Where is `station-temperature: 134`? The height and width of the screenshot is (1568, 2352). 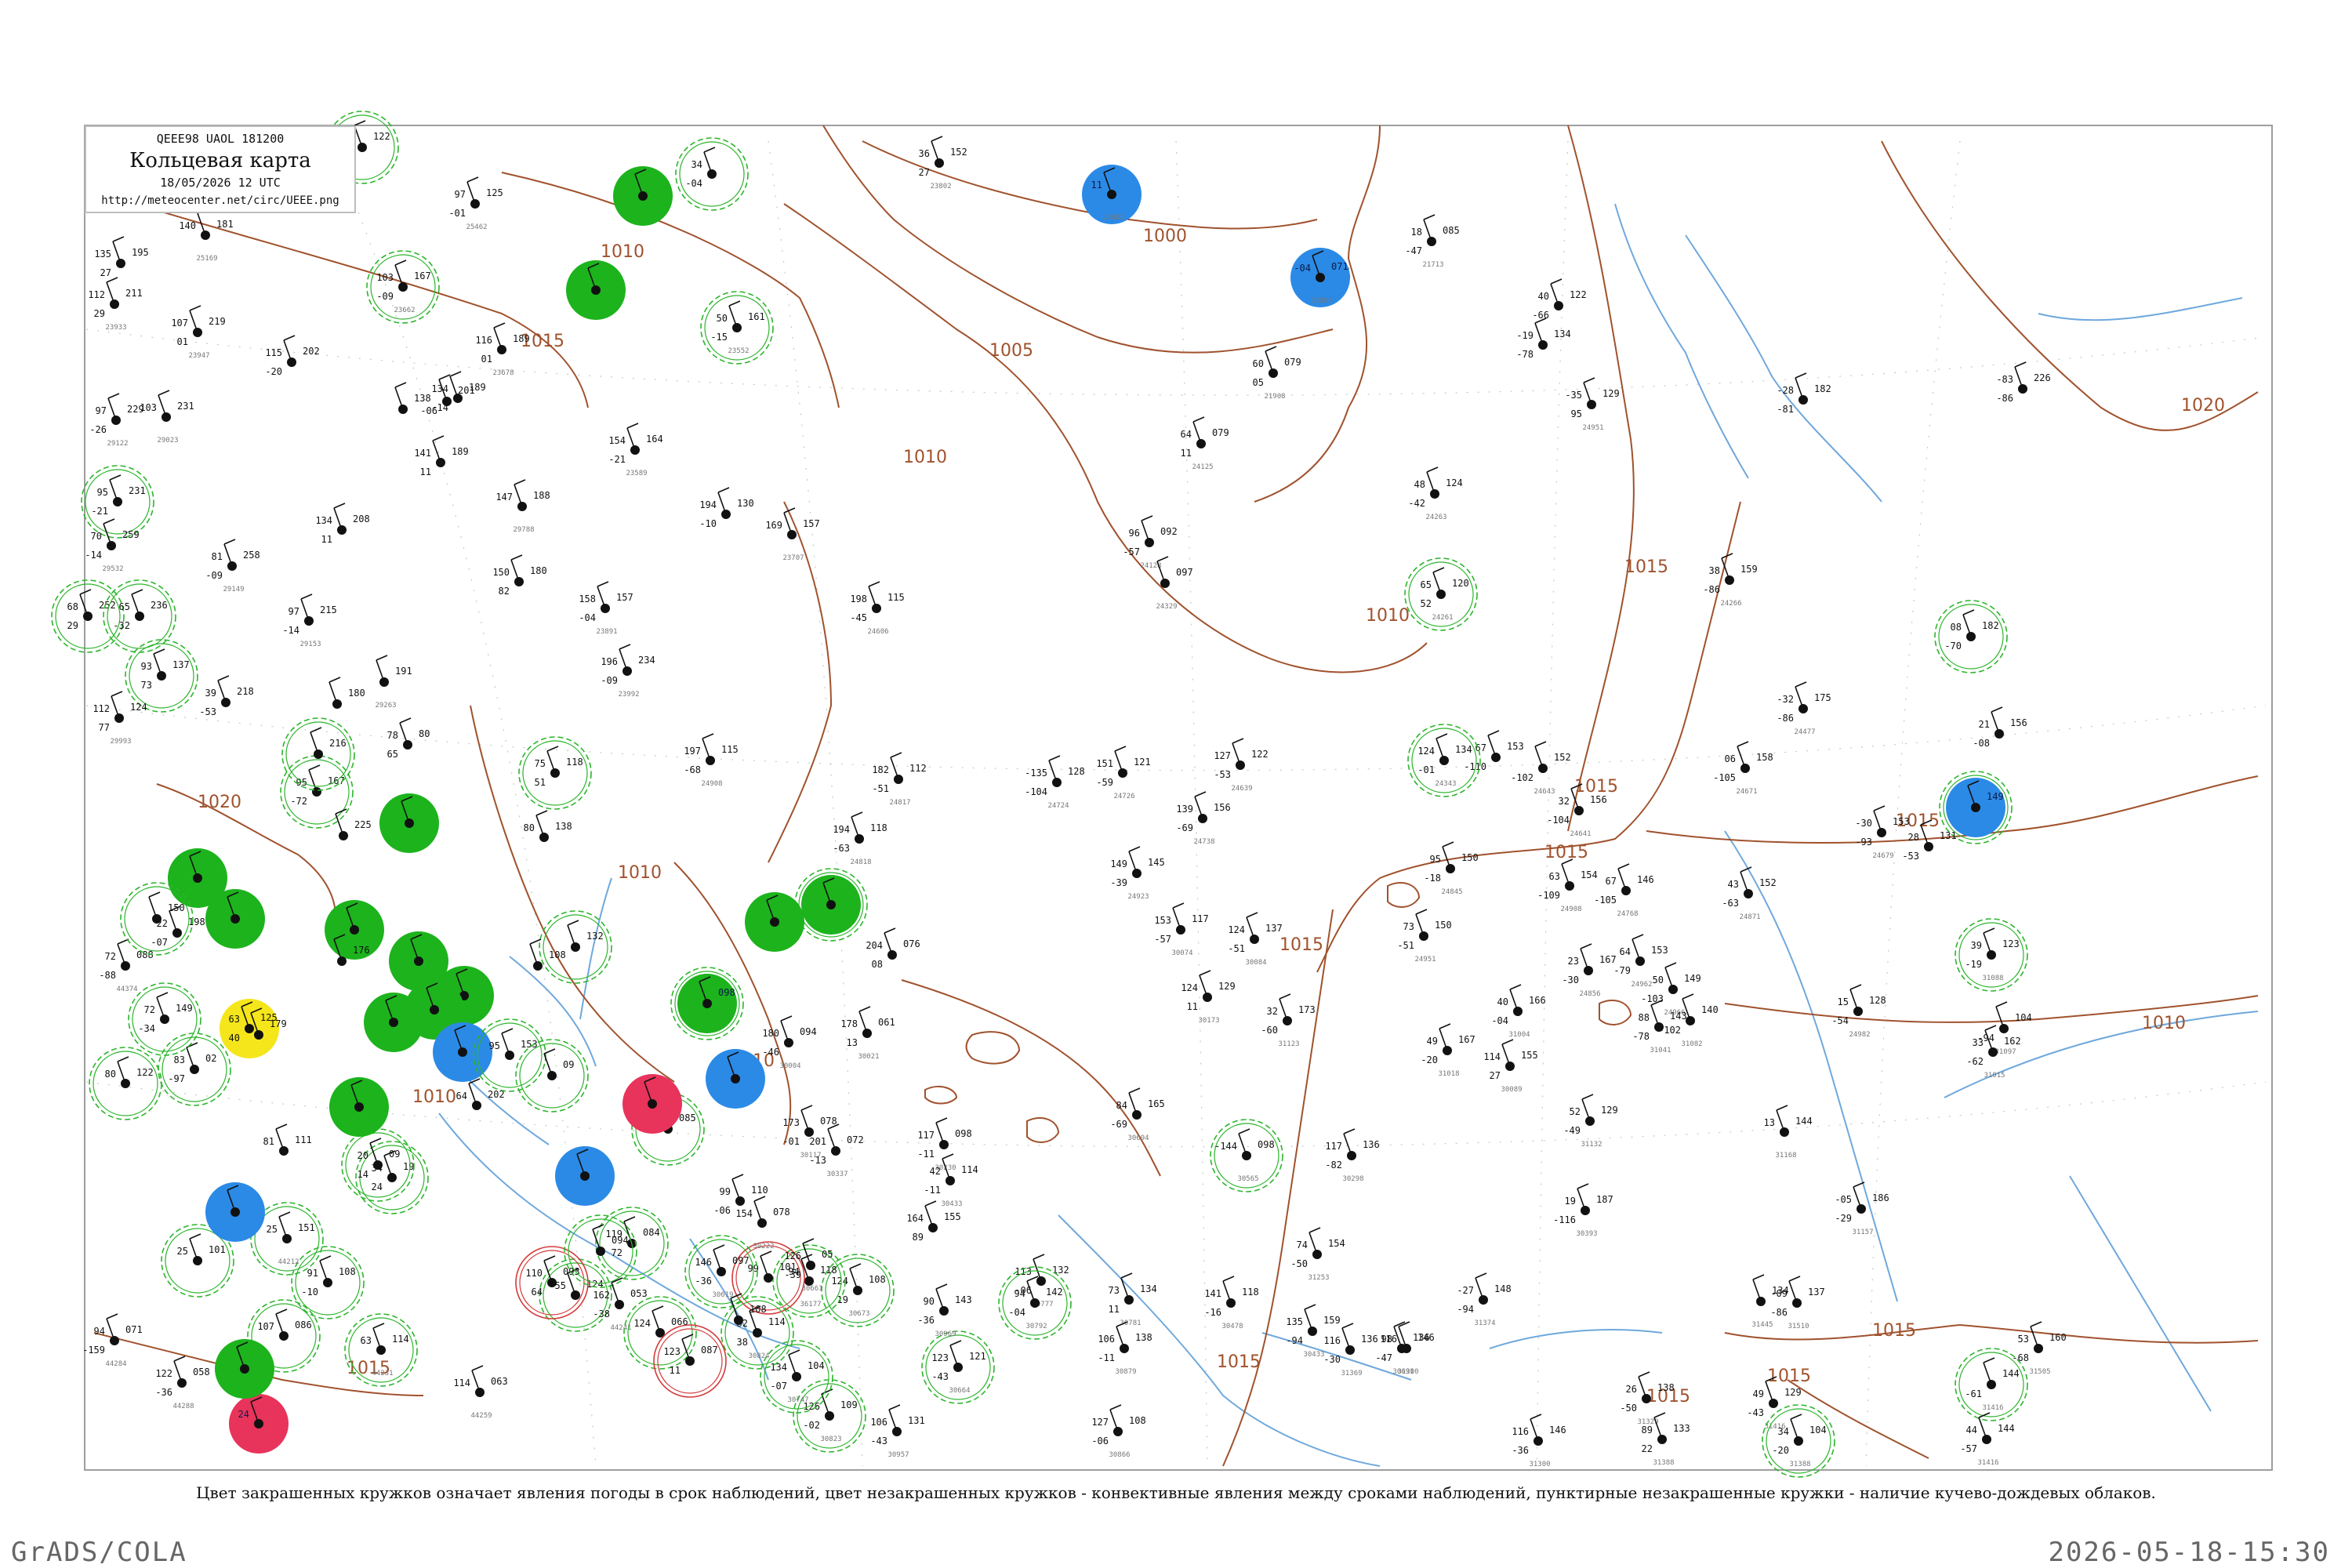 station-temperature: 134 is located at coordinates (323, 520).